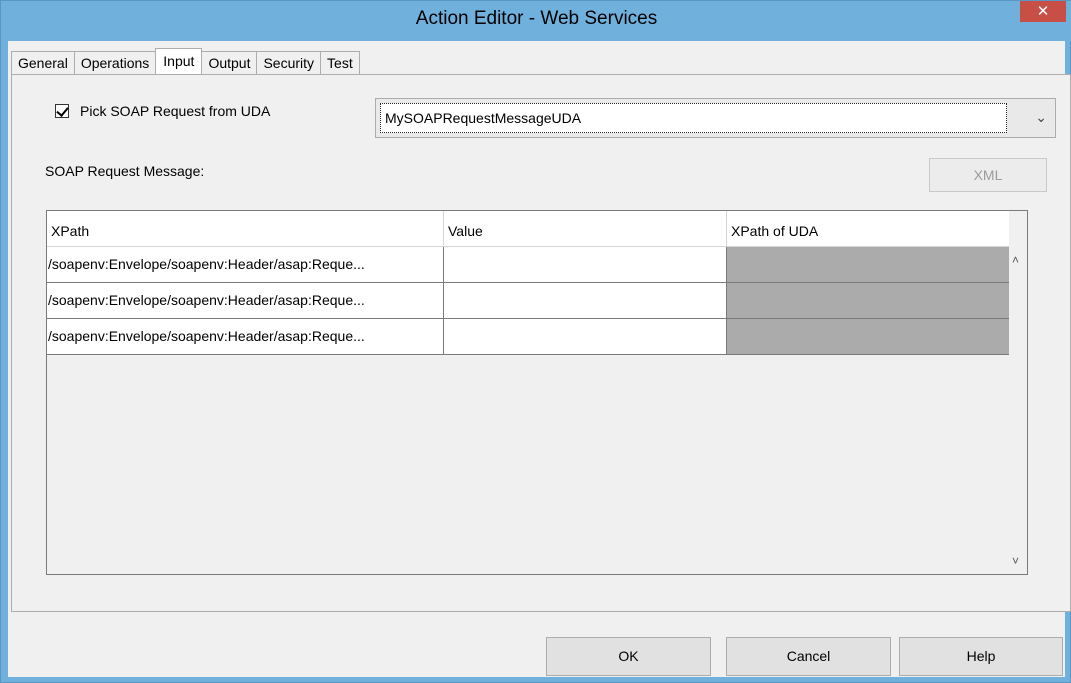 The image size is (1071, 683). I want to click on soap-request-message-label: SOAP Request Message:, so click(125, 171).